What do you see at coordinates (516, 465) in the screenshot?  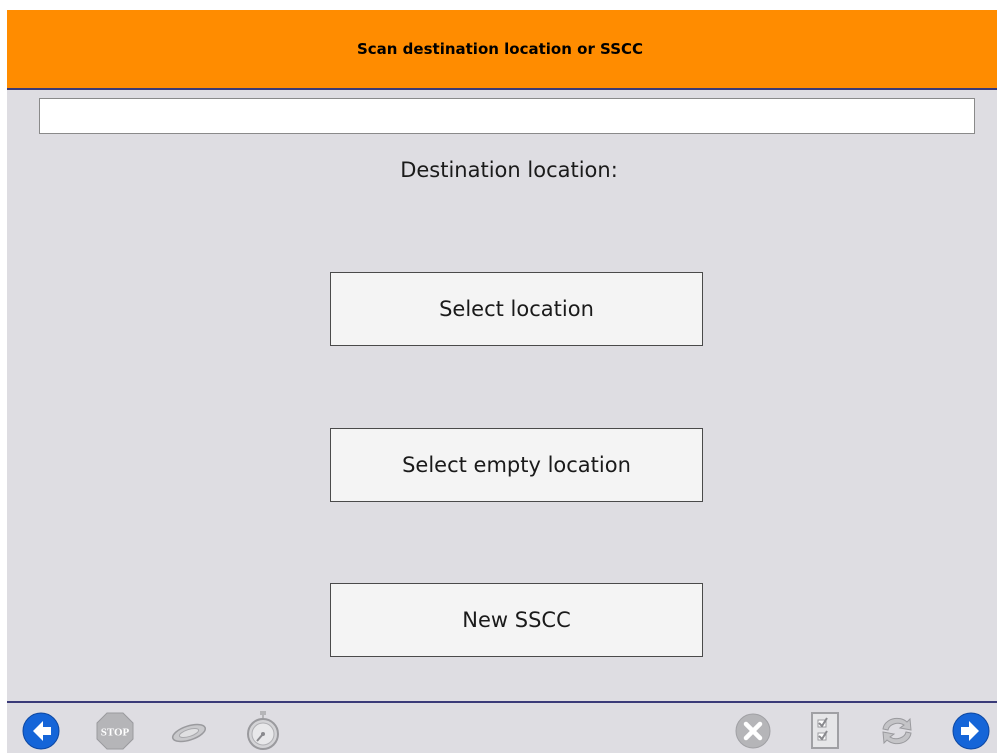 I see `select-empty-location-button: Select empty location` at bounding box center [516, 465].